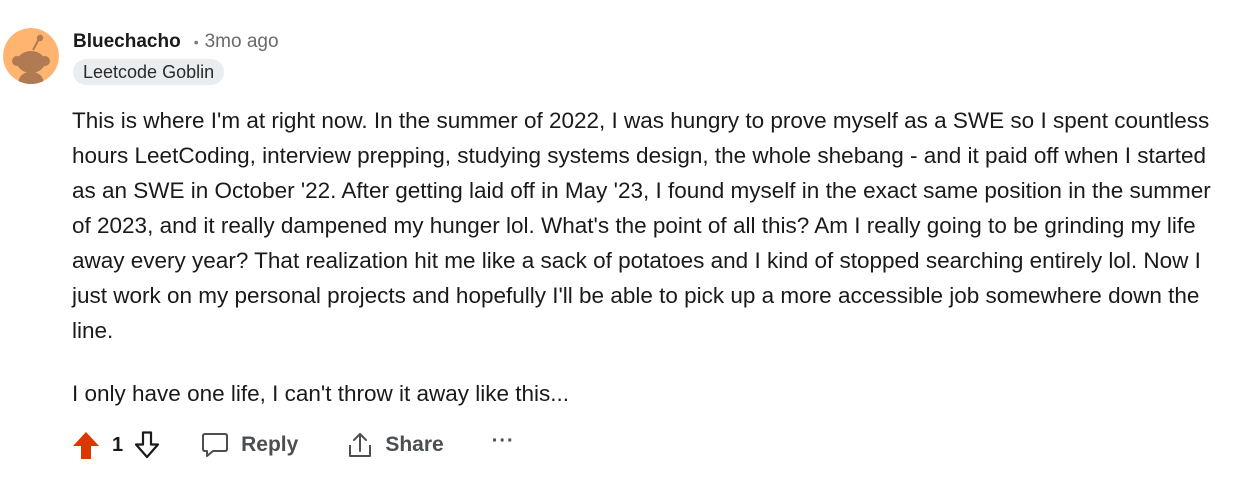 This screenshot has height=479, width=1234. Describe the element at coordinates (149, 72) in the screenshot. I see `user-flair: Leetcode Goblin` at that location.